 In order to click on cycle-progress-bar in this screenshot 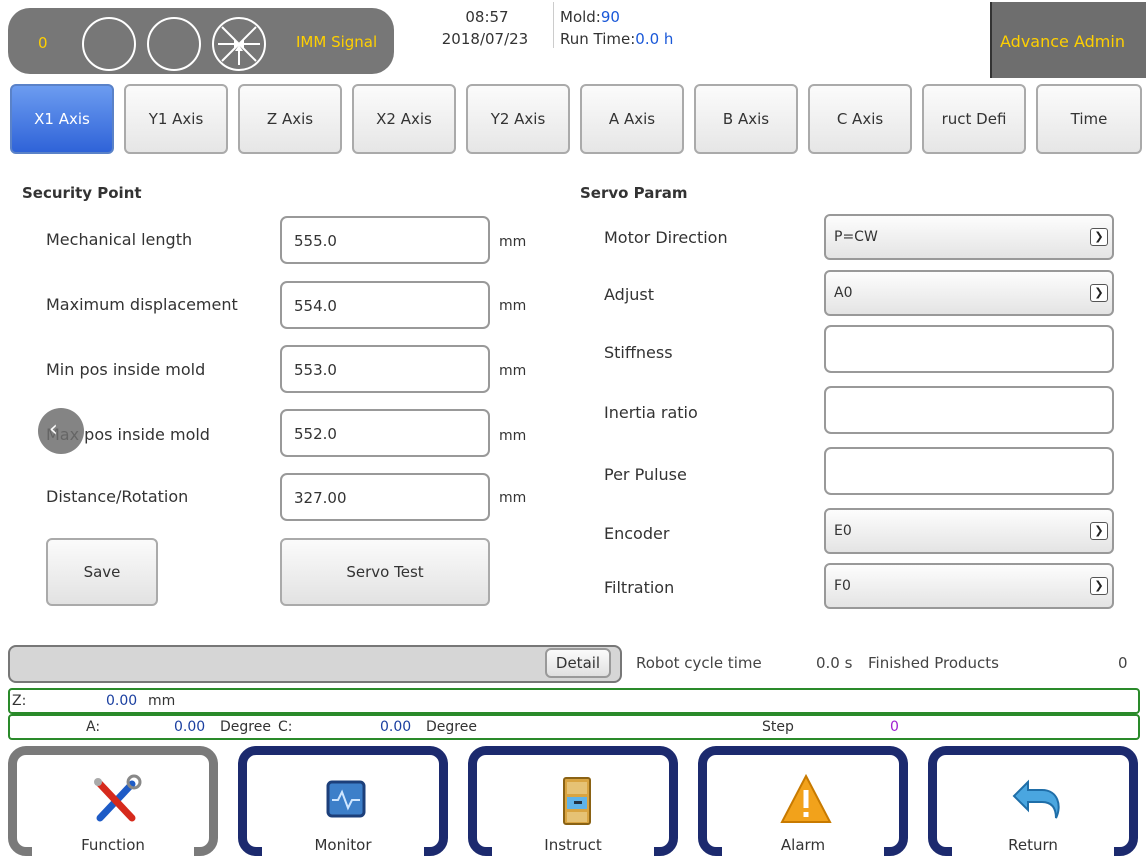, I will do `click(315, 664)`.